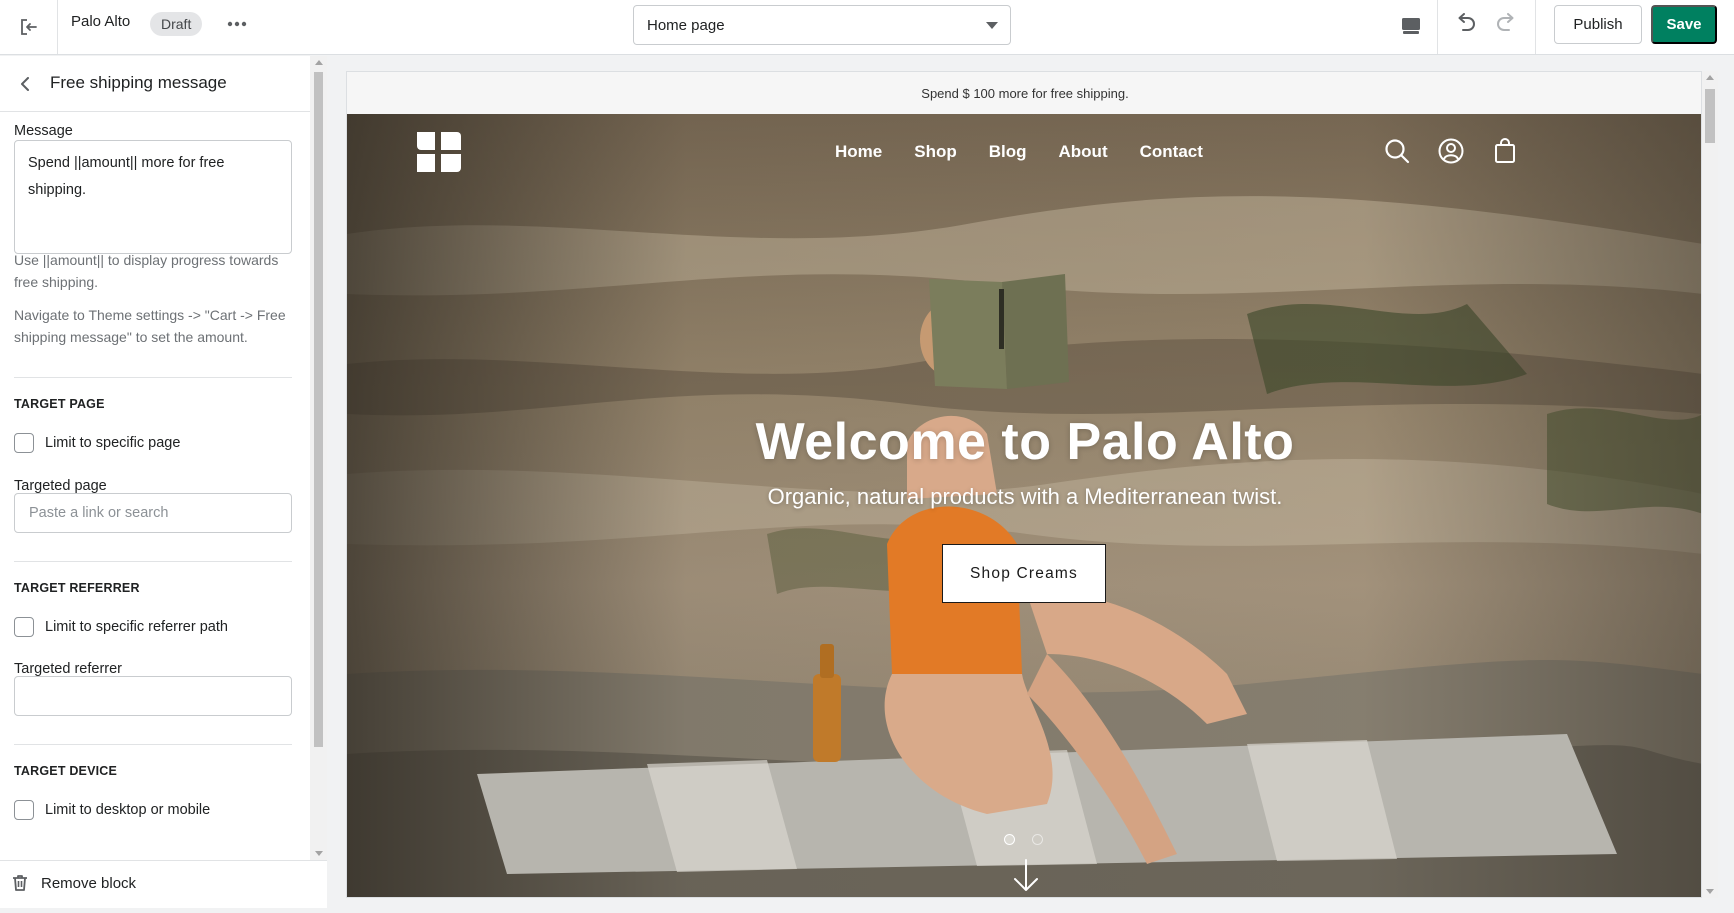 The width and height of the screenshot is (1734, 913). I want to click on panel-header: Free shipping message, so click(155, 84).